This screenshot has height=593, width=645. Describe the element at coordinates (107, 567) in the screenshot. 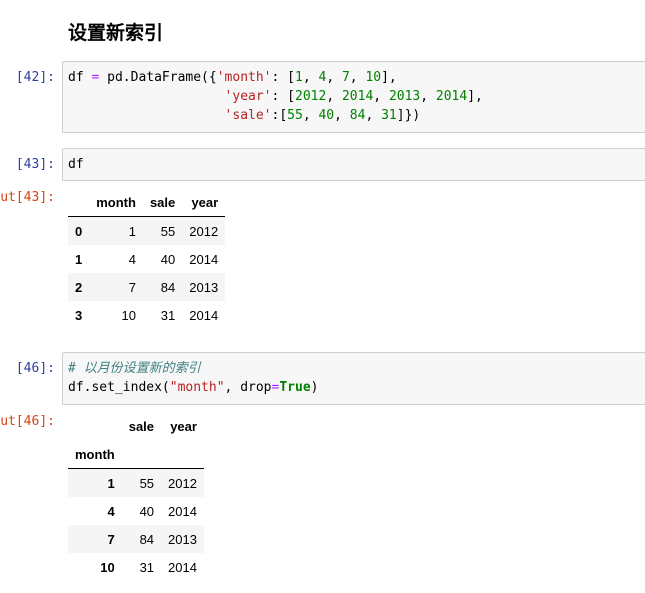

I see `row-index: 10` at that location.